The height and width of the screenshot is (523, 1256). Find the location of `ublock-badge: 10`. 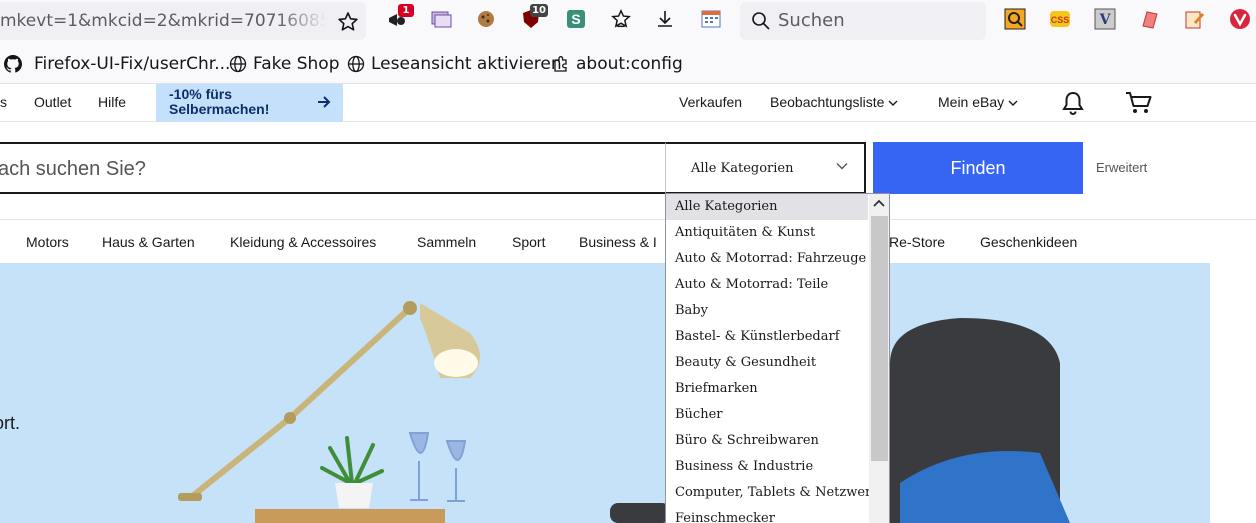

ublock-badge: 10 is located at coordinates (539, 10).